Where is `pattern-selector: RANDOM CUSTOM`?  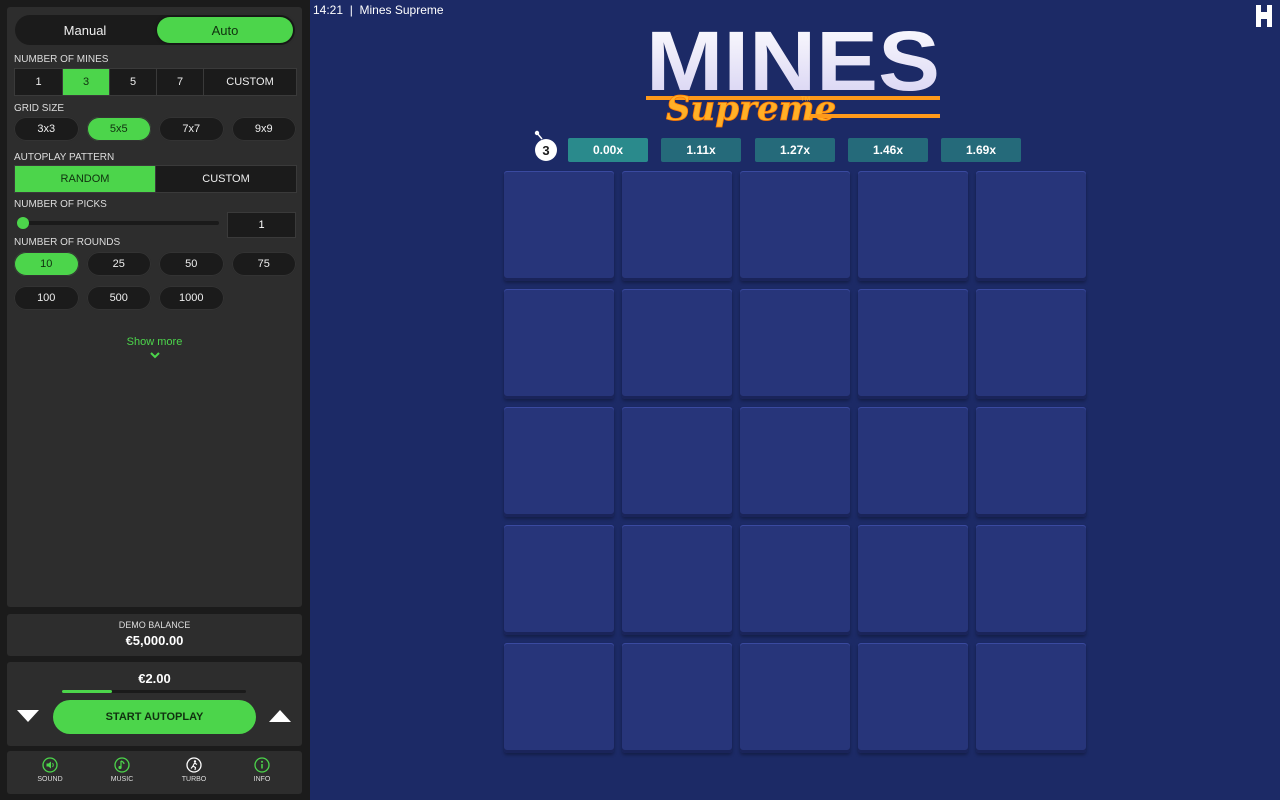 pattern-selector: RANDOM CUSTOM is located at coordinates (155, 179).